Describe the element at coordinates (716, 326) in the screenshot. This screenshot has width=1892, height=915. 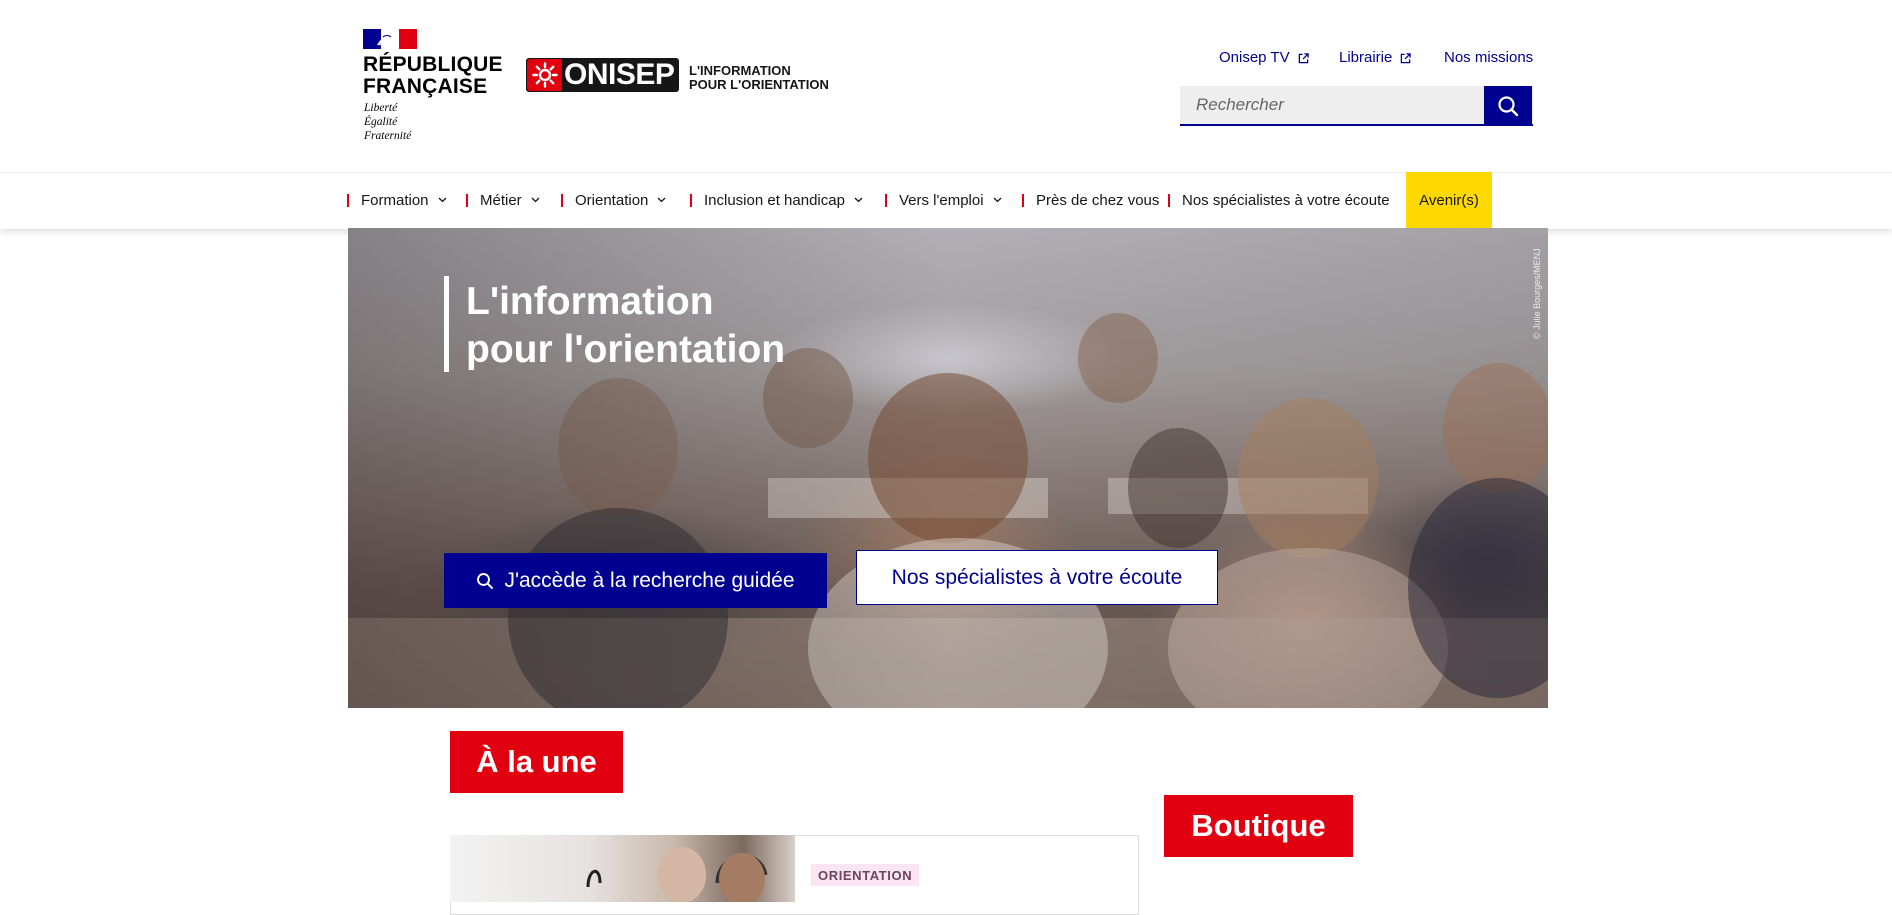
I see `hero-title: L'information pour l'orientation` at that location.